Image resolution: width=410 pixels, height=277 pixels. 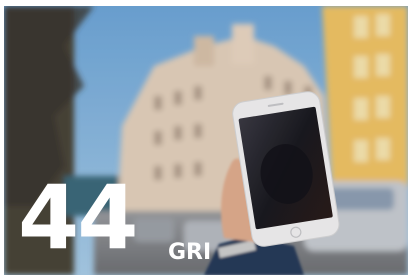 I want to click on overlay-number: 44, so click(x=78, y=217).